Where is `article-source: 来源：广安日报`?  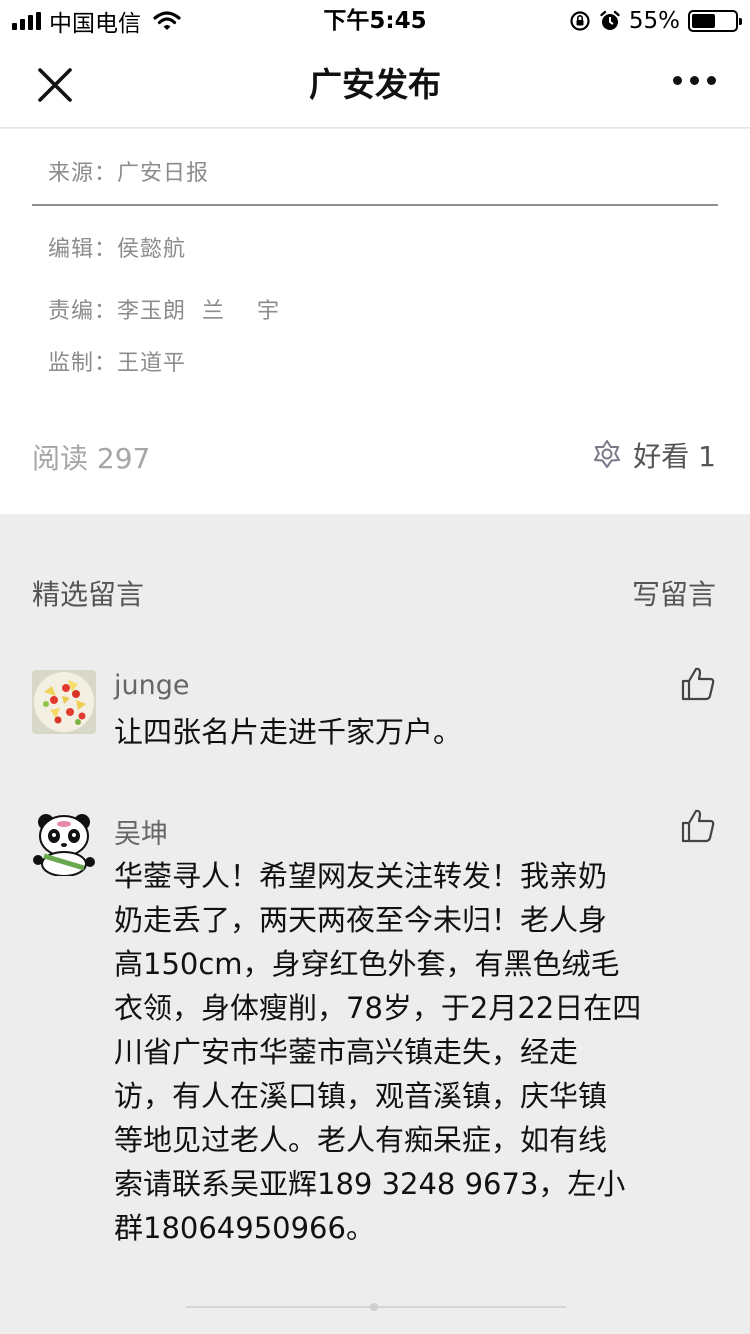 article-source: 来源：广安日报 is located at coordinates (129, 173).